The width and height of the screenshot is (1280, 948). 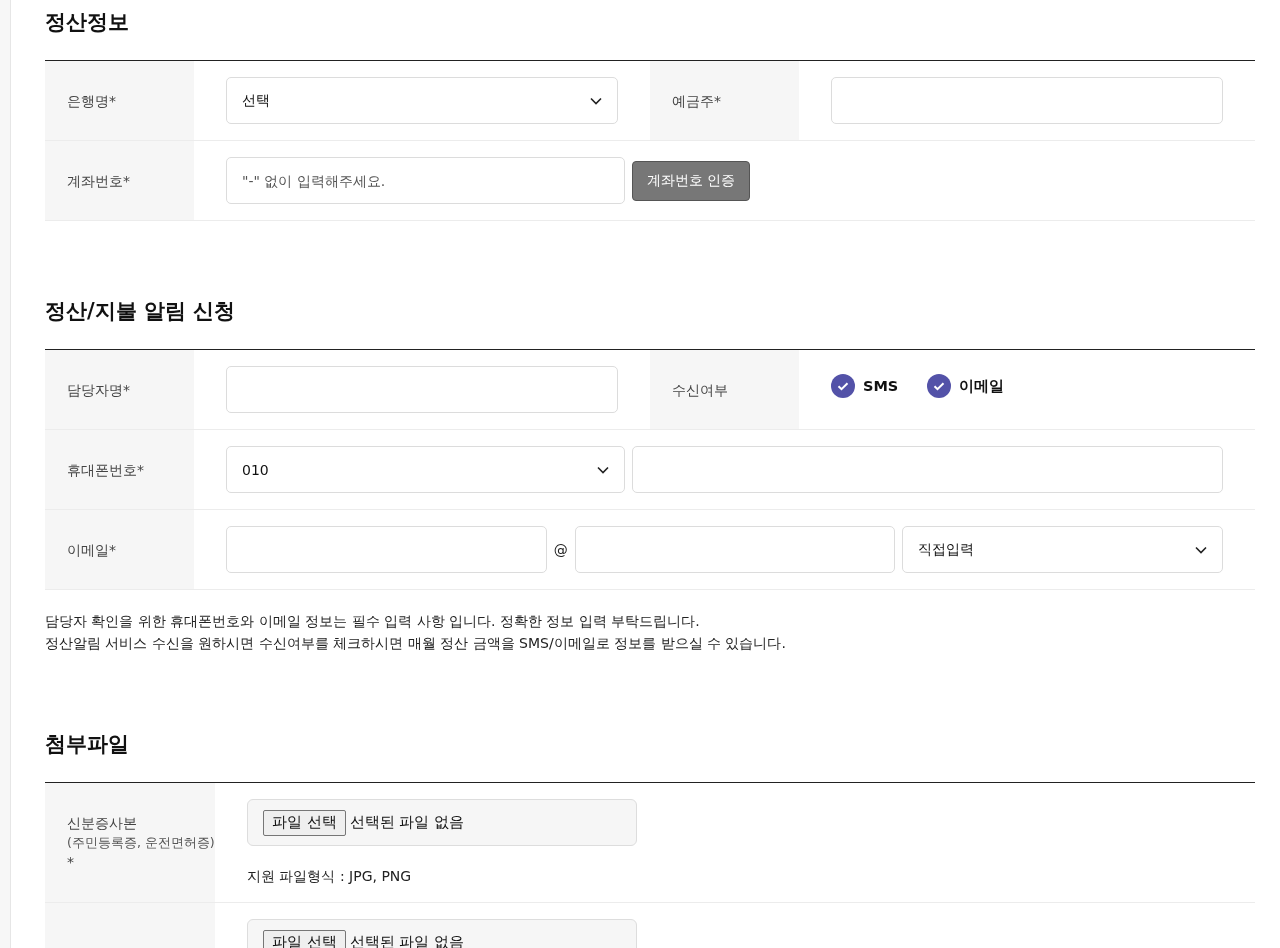 I want to click on file-format-hint: 지원 파일형식 : JPG, PNG, so click(x=329, y=877).